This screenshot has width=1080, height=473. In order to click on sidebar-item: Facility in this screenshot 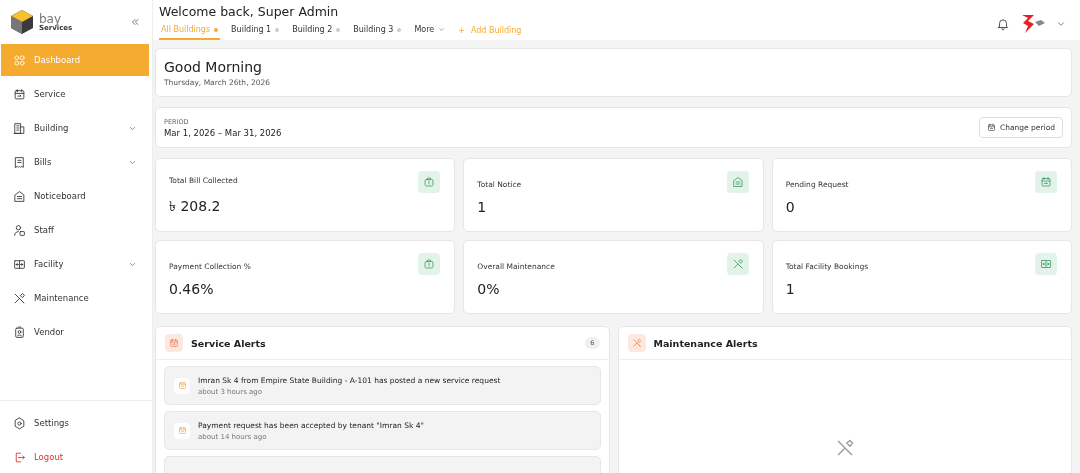, I will do `click(75, 264)`.